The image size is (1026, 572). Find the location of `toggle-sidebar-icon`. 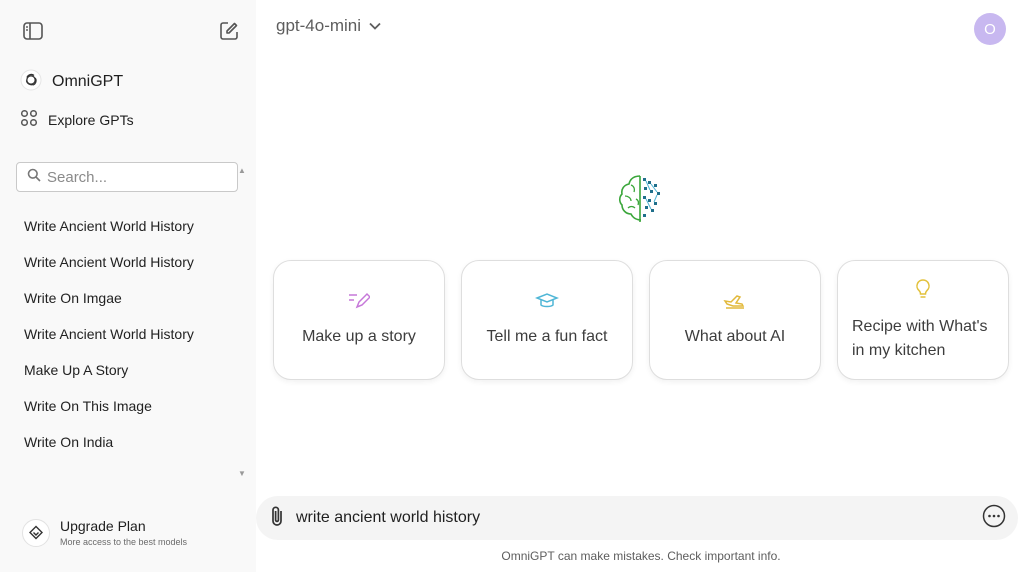

toggle-sidebar-icon is located at coordinates (33, 31).